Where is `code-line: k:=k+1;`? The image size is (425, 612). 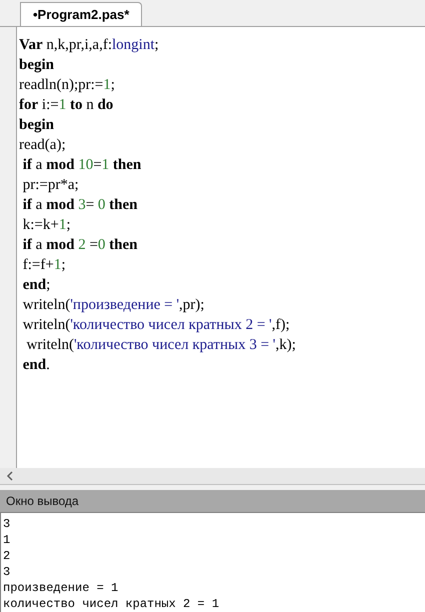
code-line: k:=k+1; is located at coordinates (46, 225).